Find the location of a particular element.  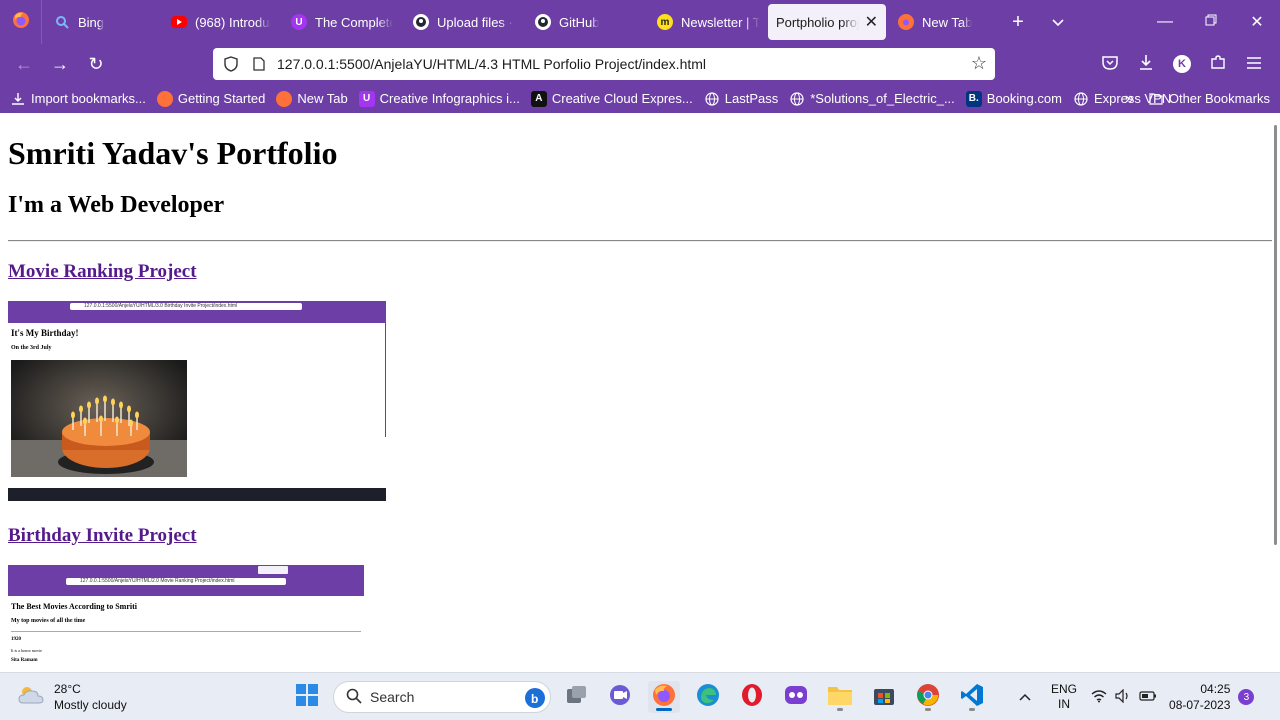

account-button: K is located at coordinates (1182, 64).